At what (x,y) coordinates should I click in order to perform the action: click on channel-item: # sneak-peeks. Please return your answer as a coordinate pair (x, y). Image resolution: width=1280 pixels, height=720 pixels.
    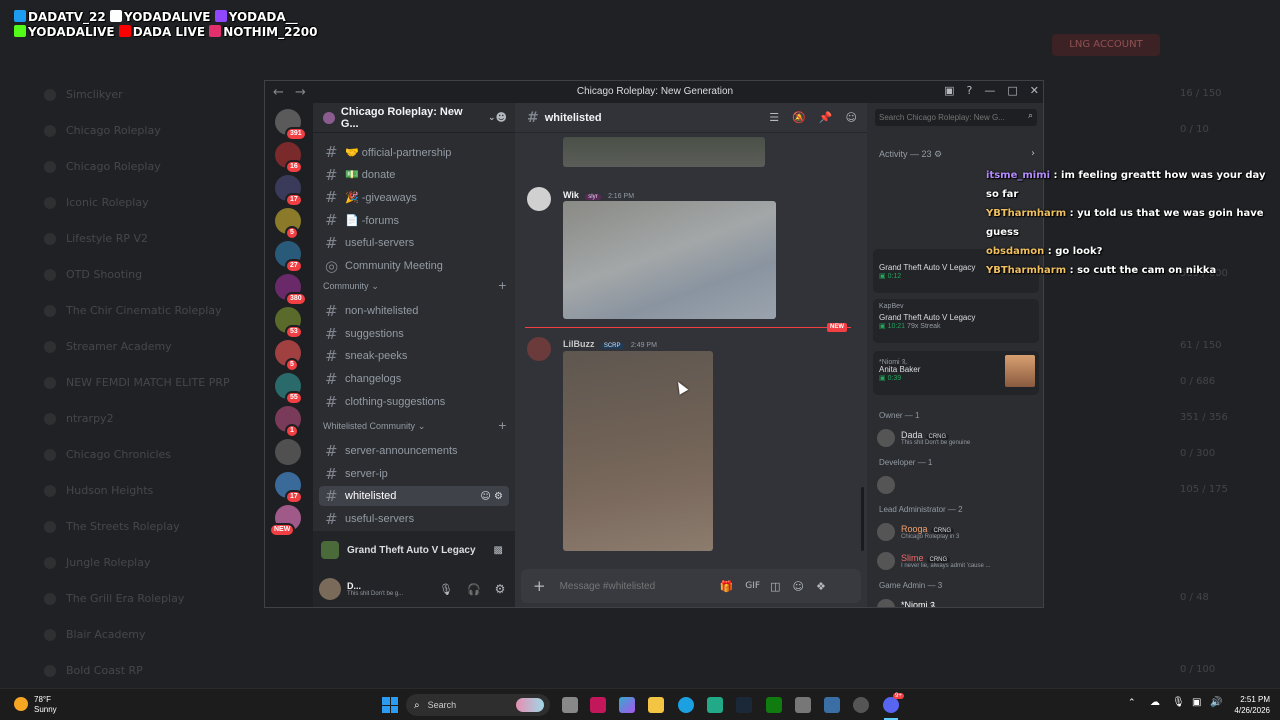
    Looking at the image, I should click on (414, 356).